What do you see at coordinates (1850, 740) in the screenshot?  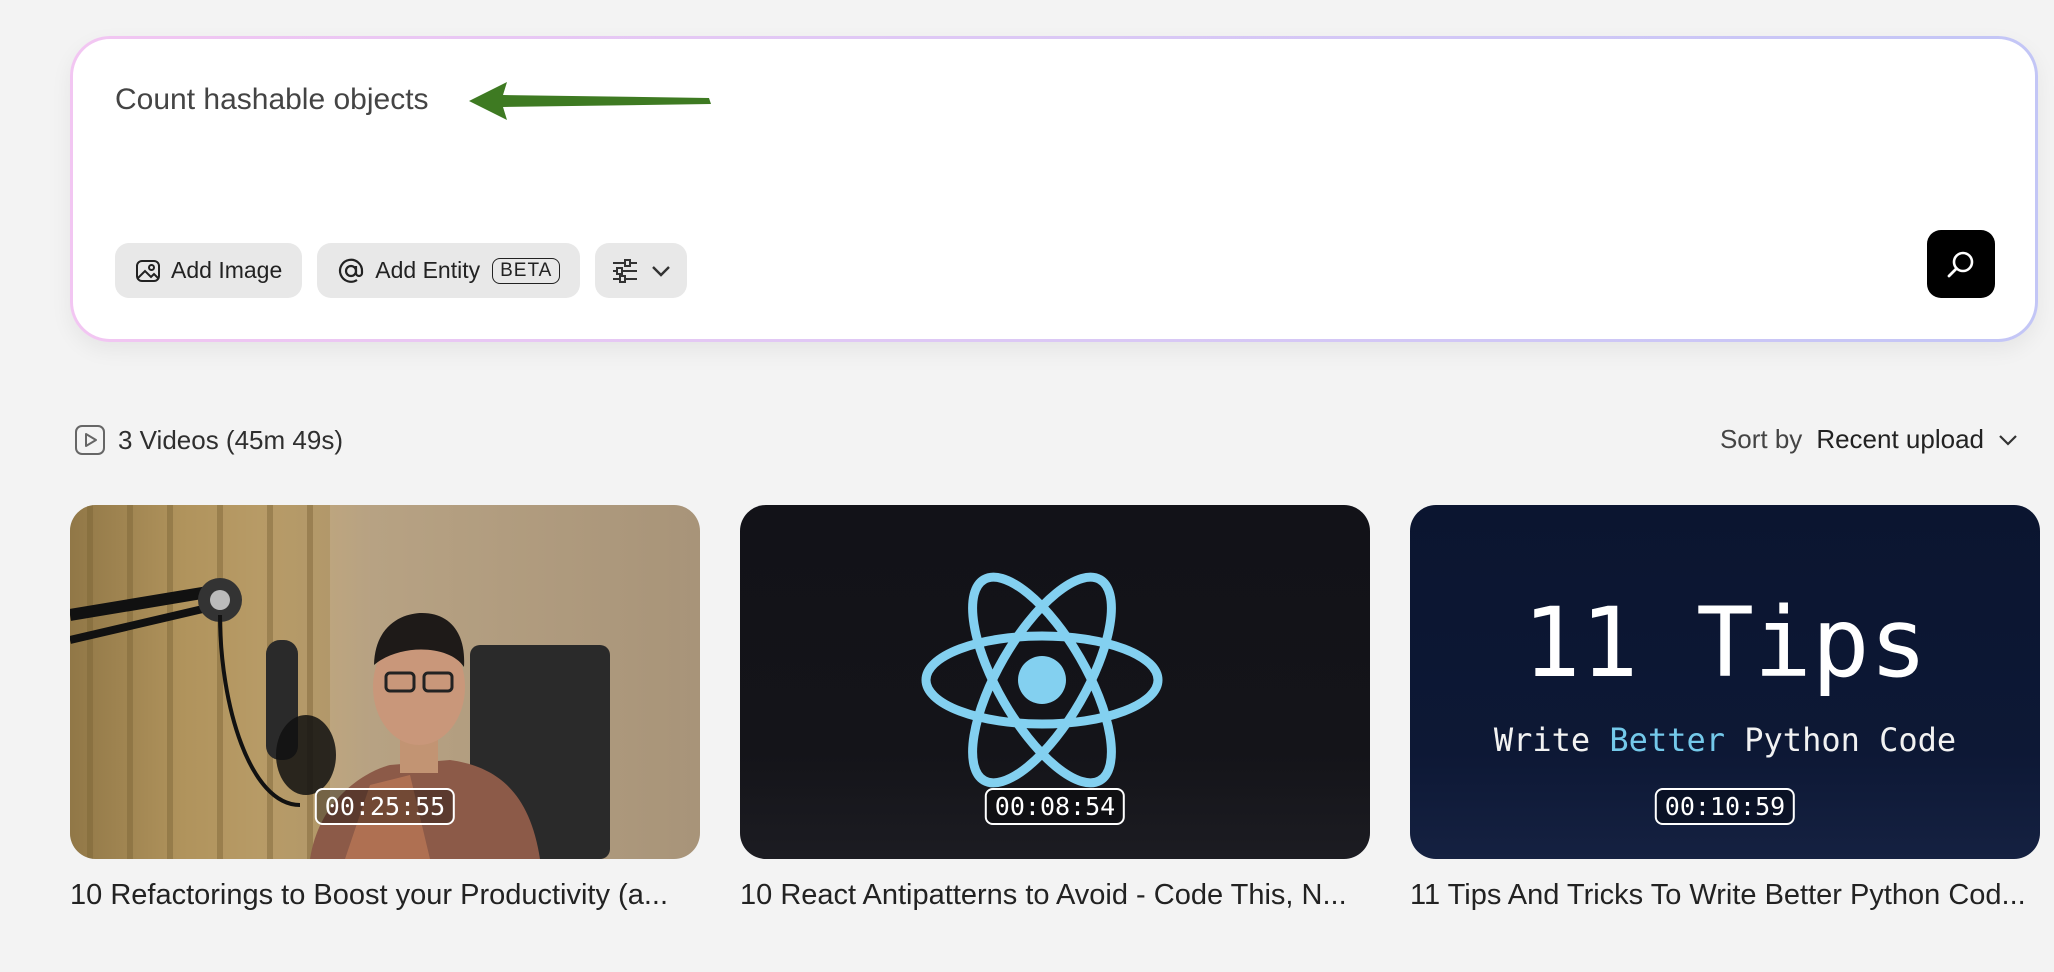 I see `thumbnail-subtitle-part: Python Code` at bounding box center [1850, 740].